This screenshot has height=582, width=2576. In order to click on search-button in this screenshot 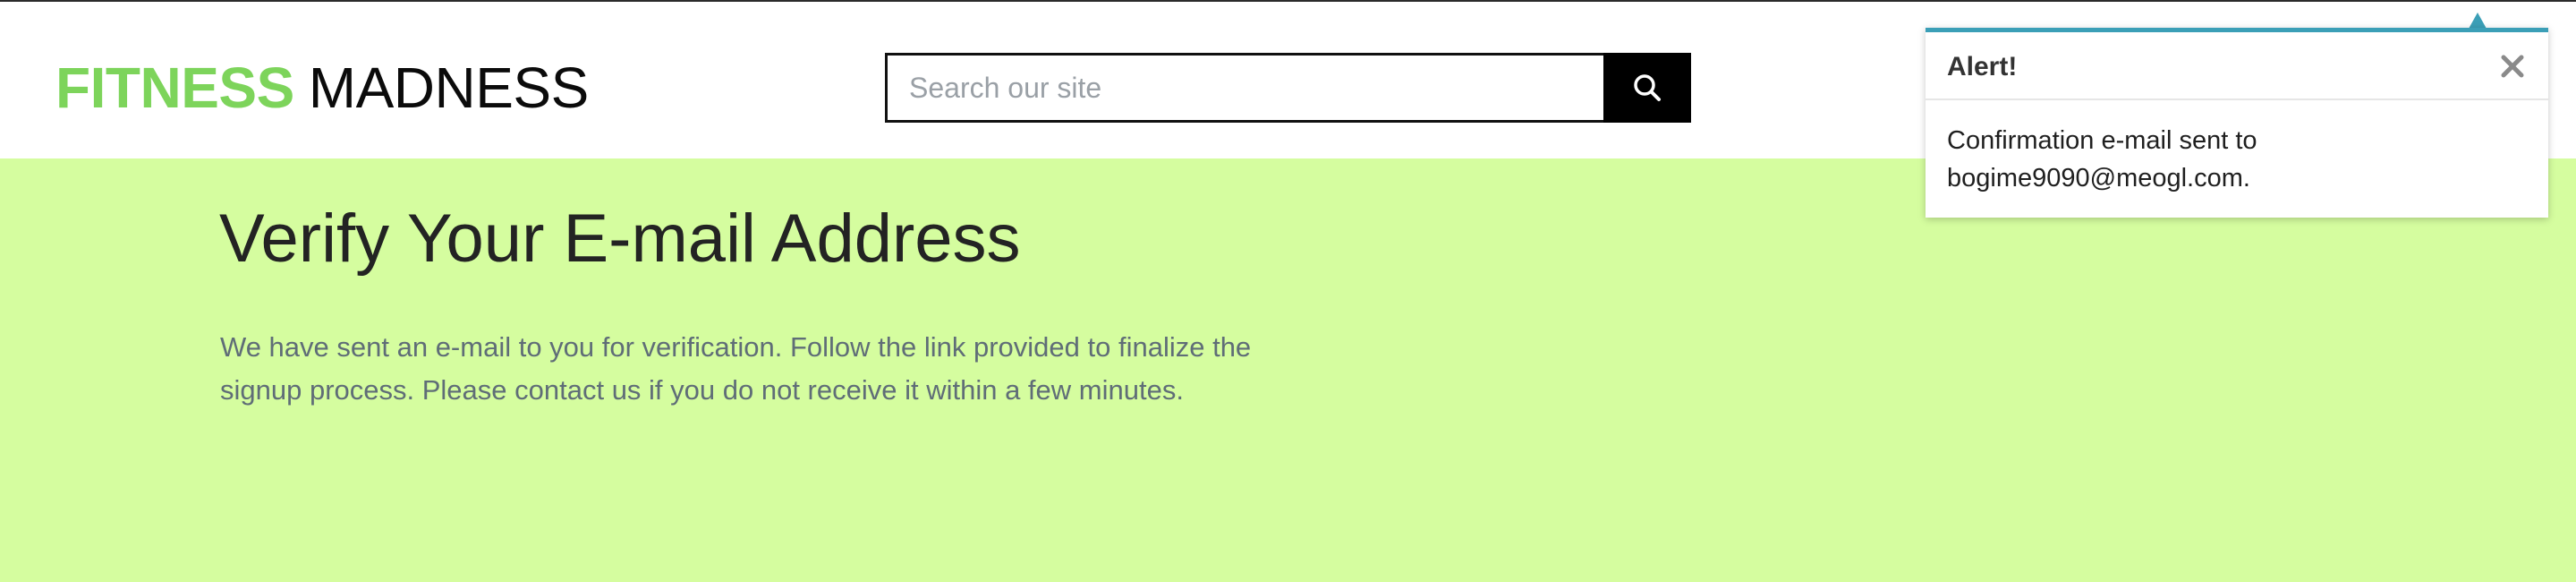, I will do `click(1647, 88)`.